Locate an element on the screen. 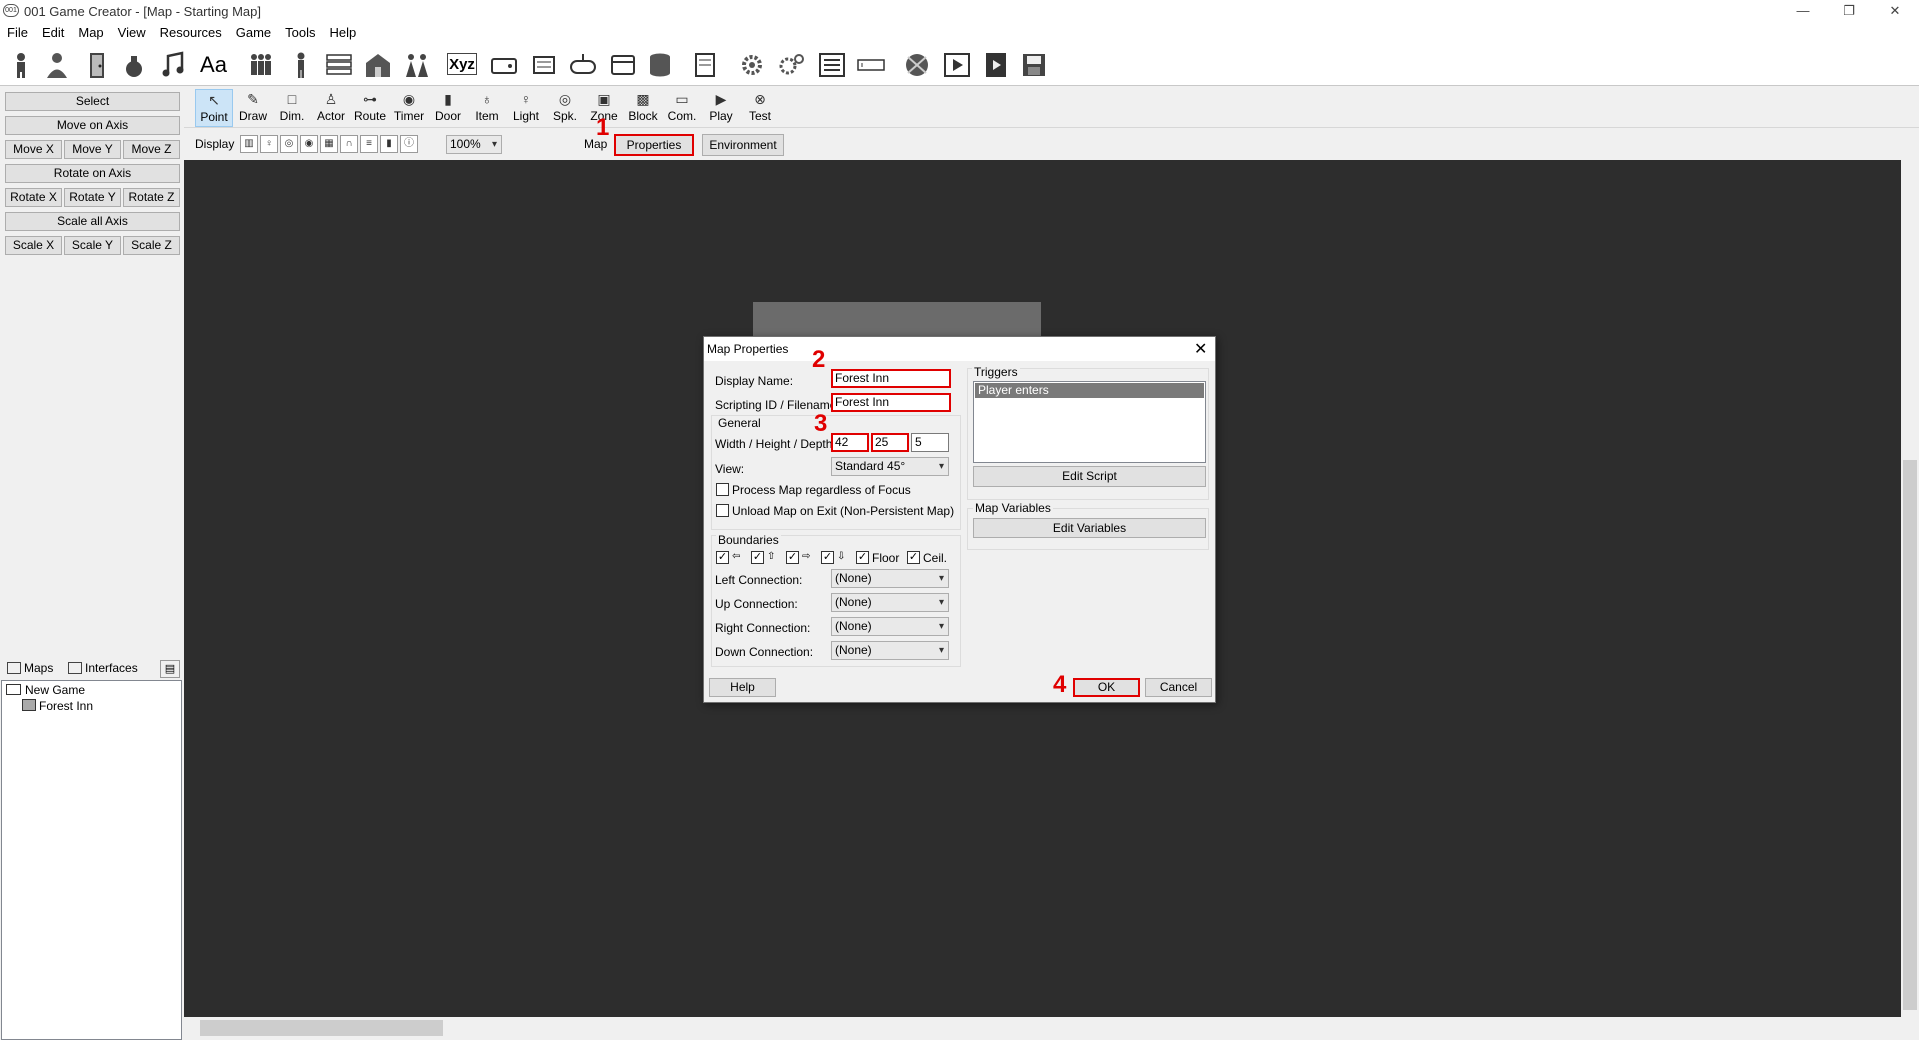 The width and height of the screenshot is (1919, 1040). door-icon is located at coordinates (96, 64).